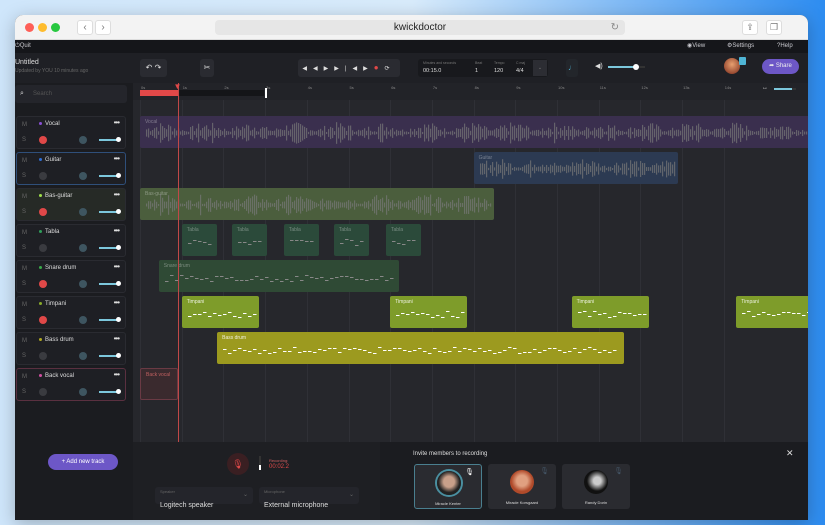 The width and height of the screenshot is (825, 525). I want to click on playhead: ▼, so click(177, 262).